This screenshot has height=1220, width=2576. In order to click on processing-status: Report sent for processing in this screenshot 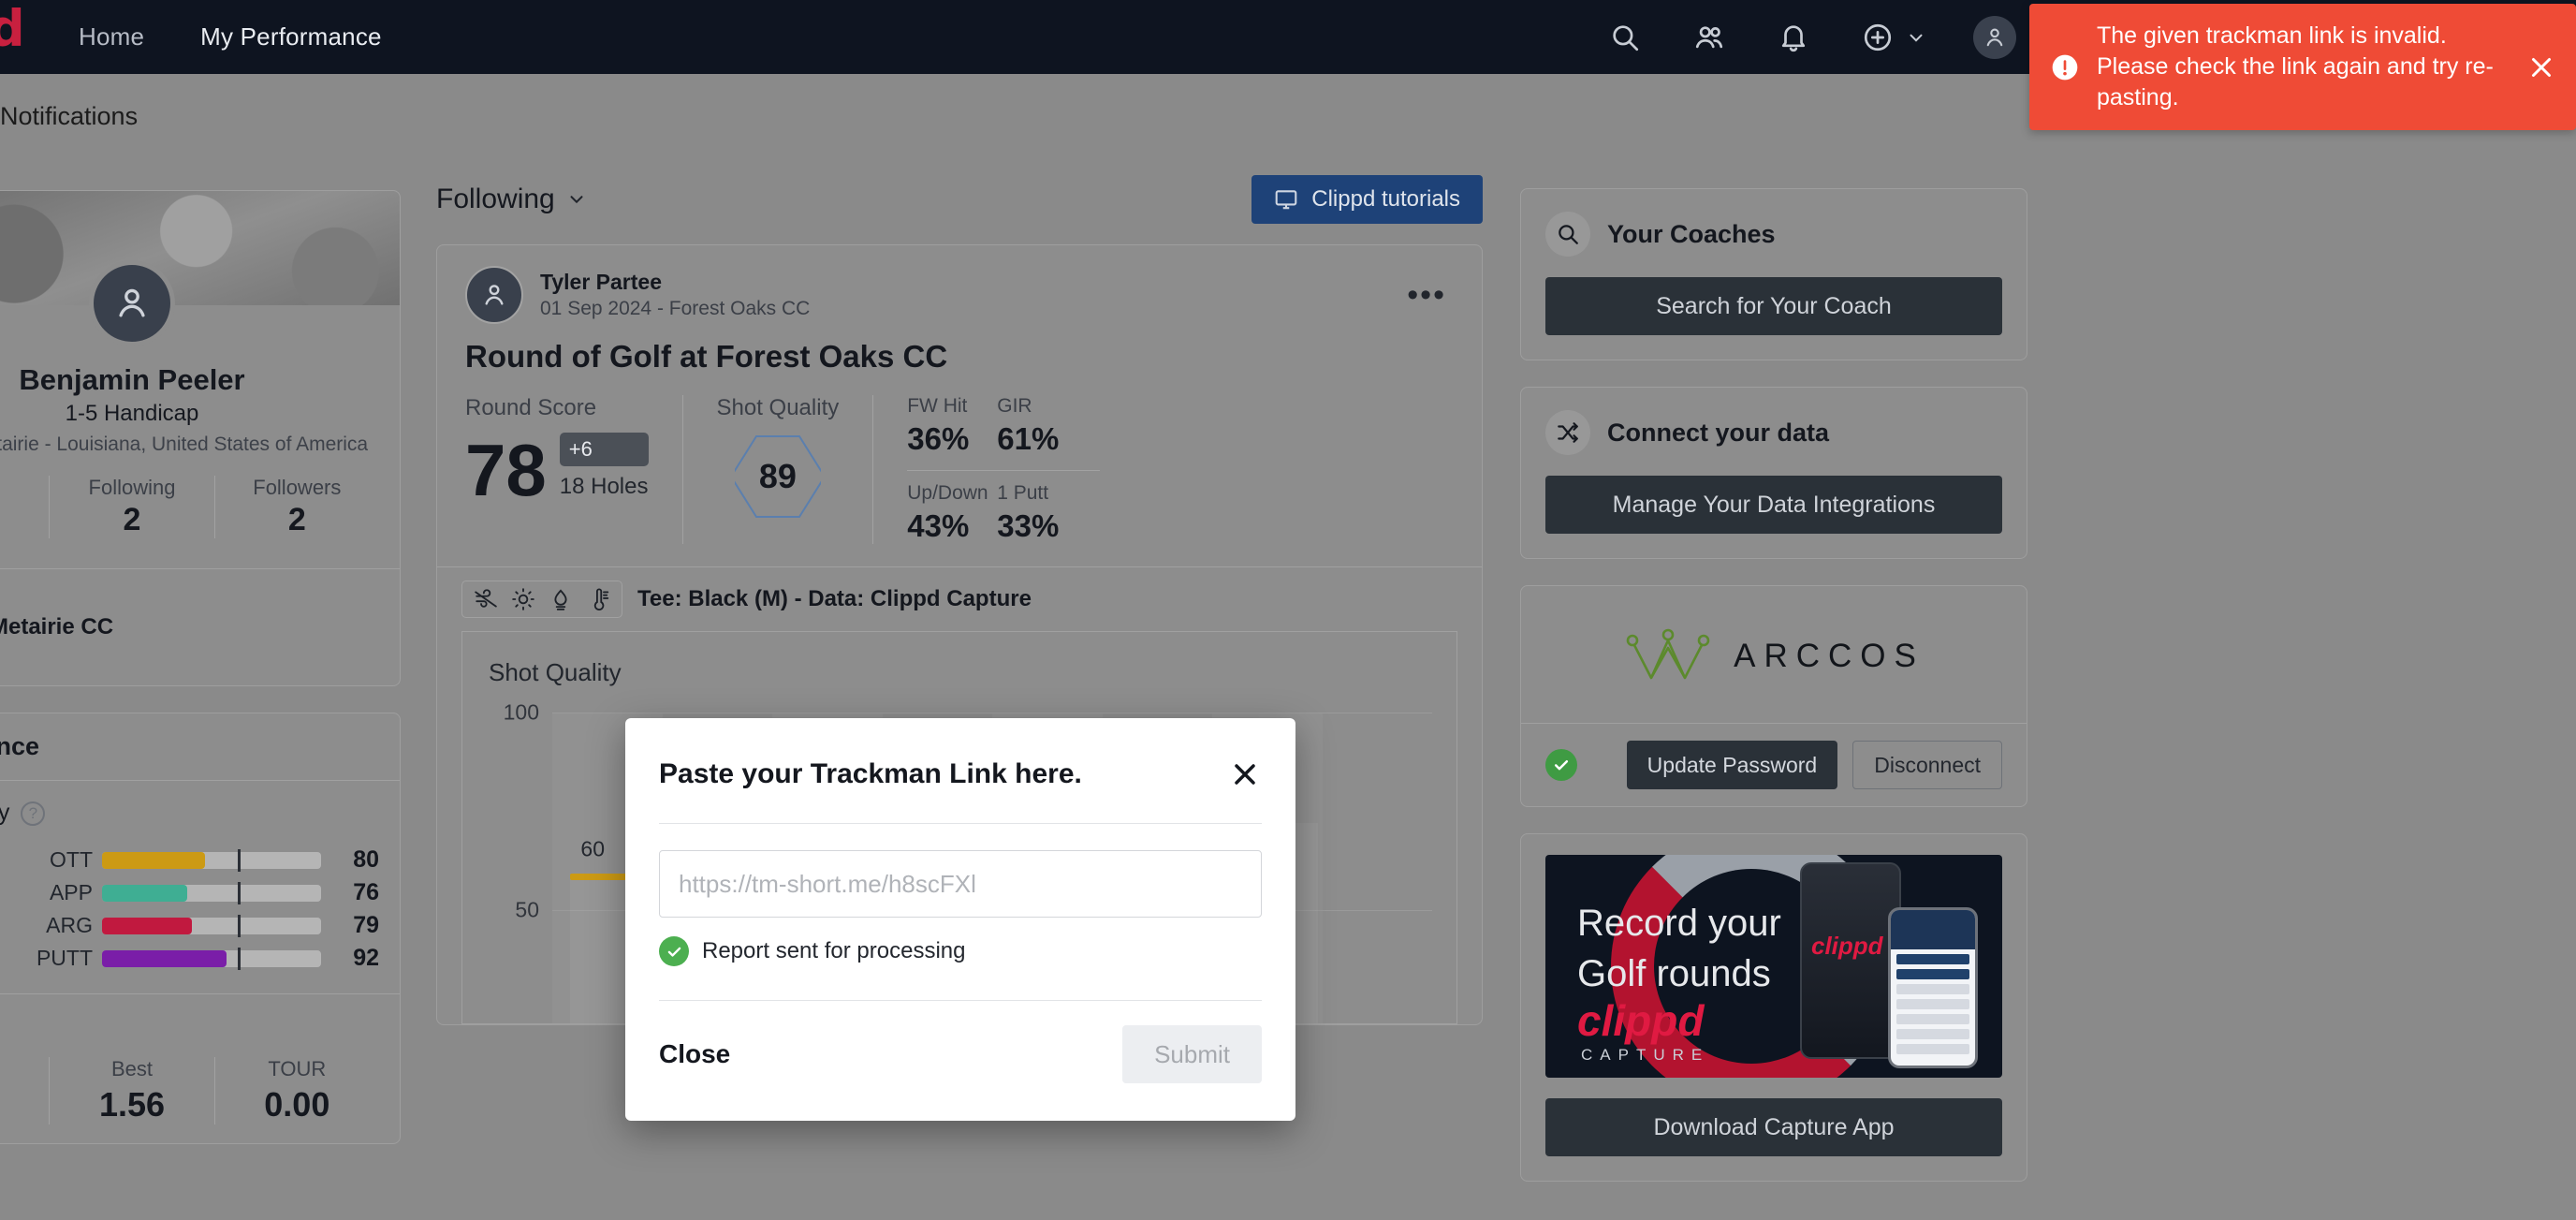, I will do `click(961, 960)`.